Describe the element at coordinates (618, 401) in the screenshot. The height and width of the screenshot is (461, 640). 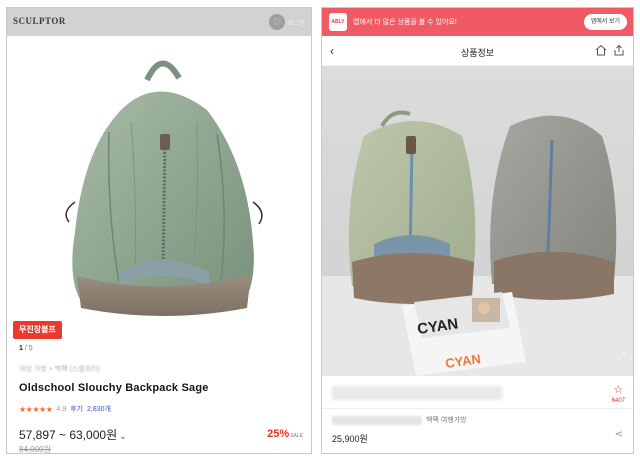
I see `wish-count: 6407` at that location.